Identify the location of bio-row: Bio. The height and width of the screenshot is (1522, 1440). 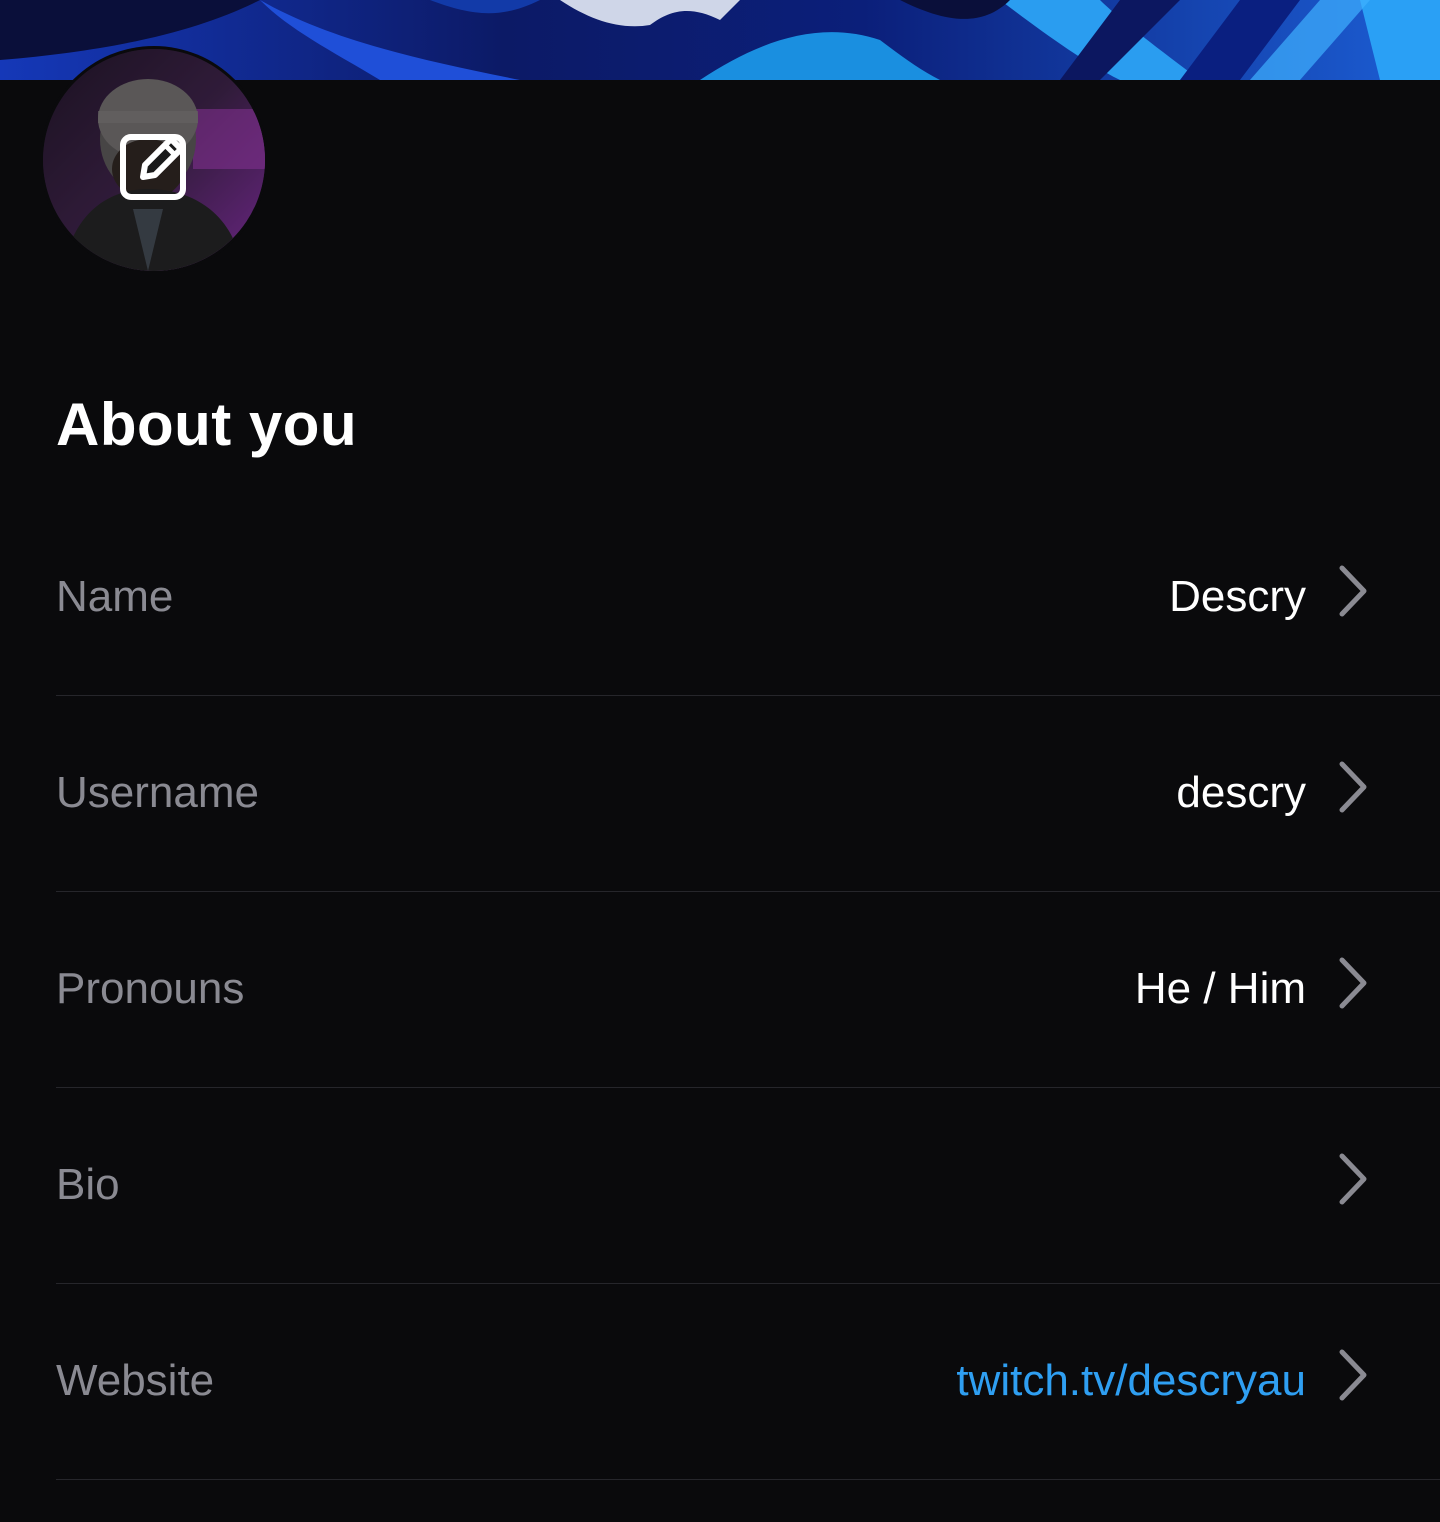
(748, 1186).